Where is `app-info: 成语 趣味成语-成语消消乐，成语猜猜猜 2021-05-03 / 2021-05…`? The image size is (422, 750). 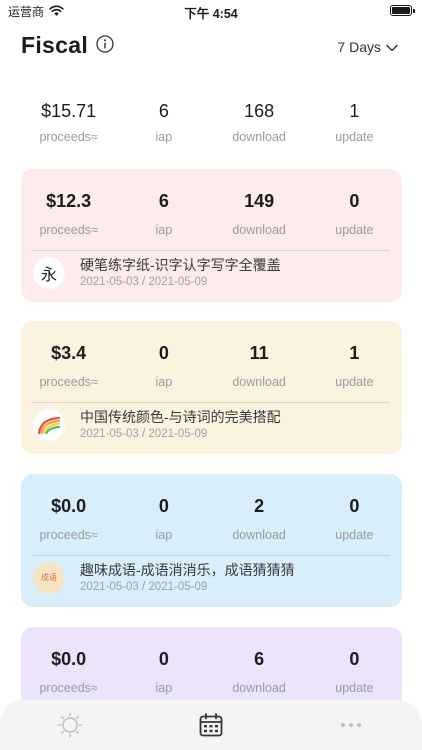 app-info: 成语 趣味成语-成语消消乐，成语猜猜猜 2021-05-03 / 2021-05… is located at coordinates (164, 577).